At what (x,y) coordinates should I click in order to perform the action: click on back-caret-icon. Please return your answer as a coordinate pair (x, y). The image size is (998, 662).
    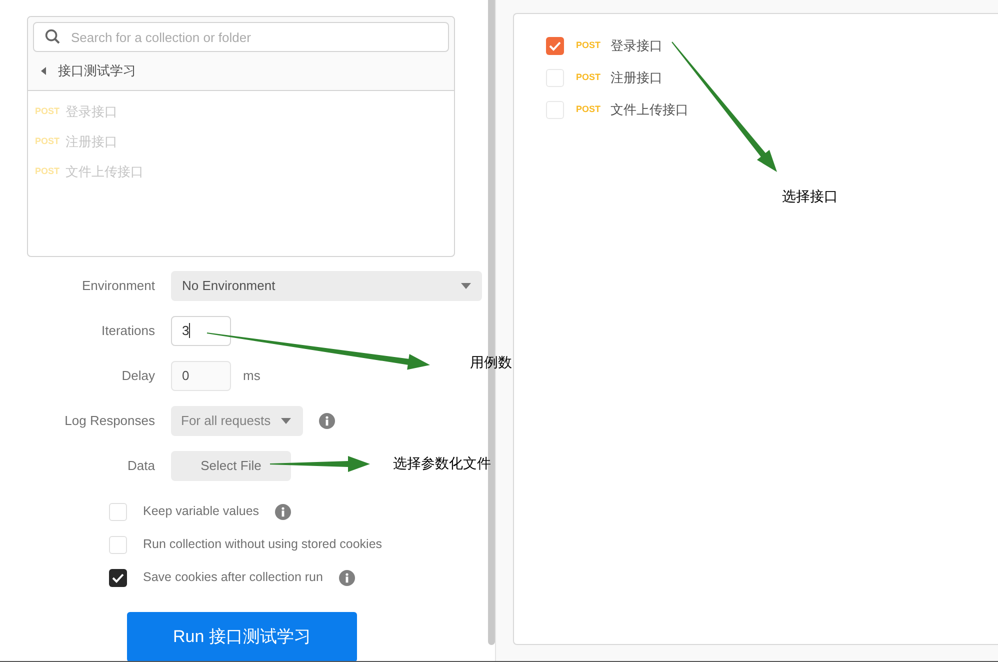
    Looking at the image, I should click on (43, 71).